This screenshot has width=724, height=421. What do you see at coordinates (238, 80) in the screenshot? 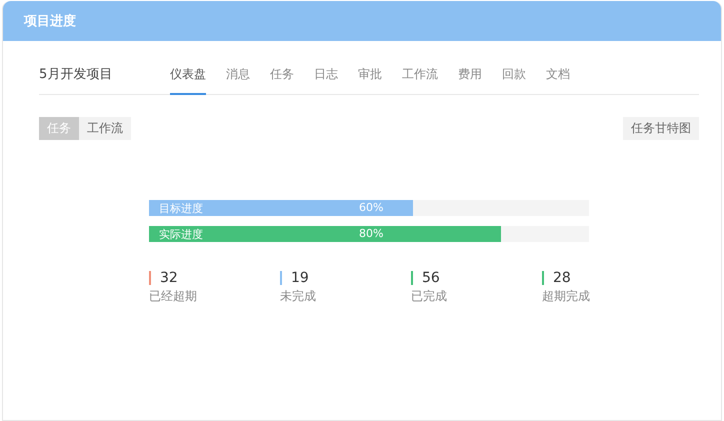
I see `tab: 消息` at bounding box center [238, 80].